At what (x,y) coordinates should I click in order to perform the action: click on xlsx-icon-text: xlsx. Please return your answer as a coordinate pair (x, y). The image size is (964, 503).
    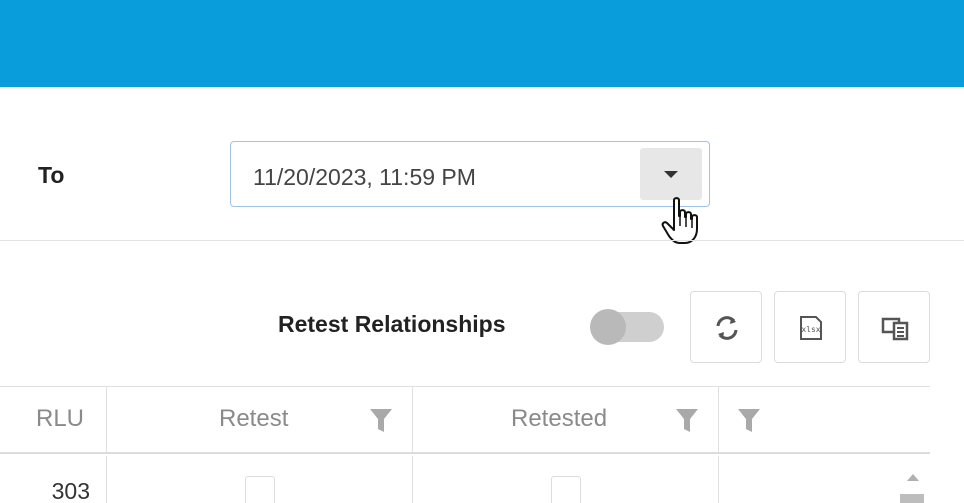
    Looking at the image, I should click on (810, 329).